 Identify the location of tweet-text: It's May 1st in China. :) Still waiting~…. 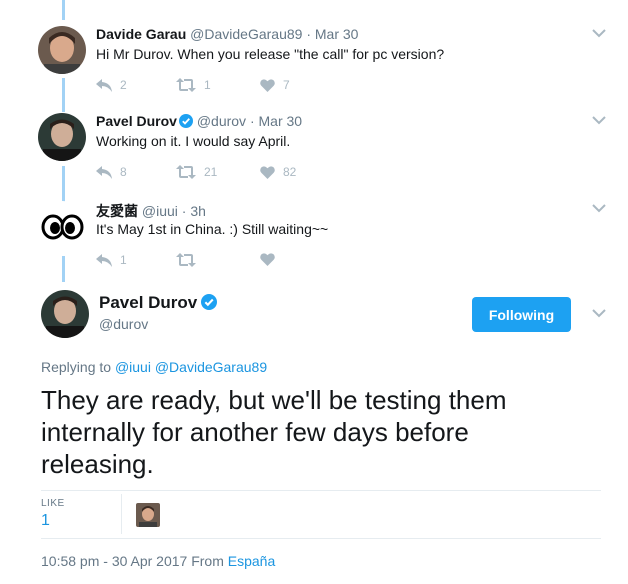
(212, 229).